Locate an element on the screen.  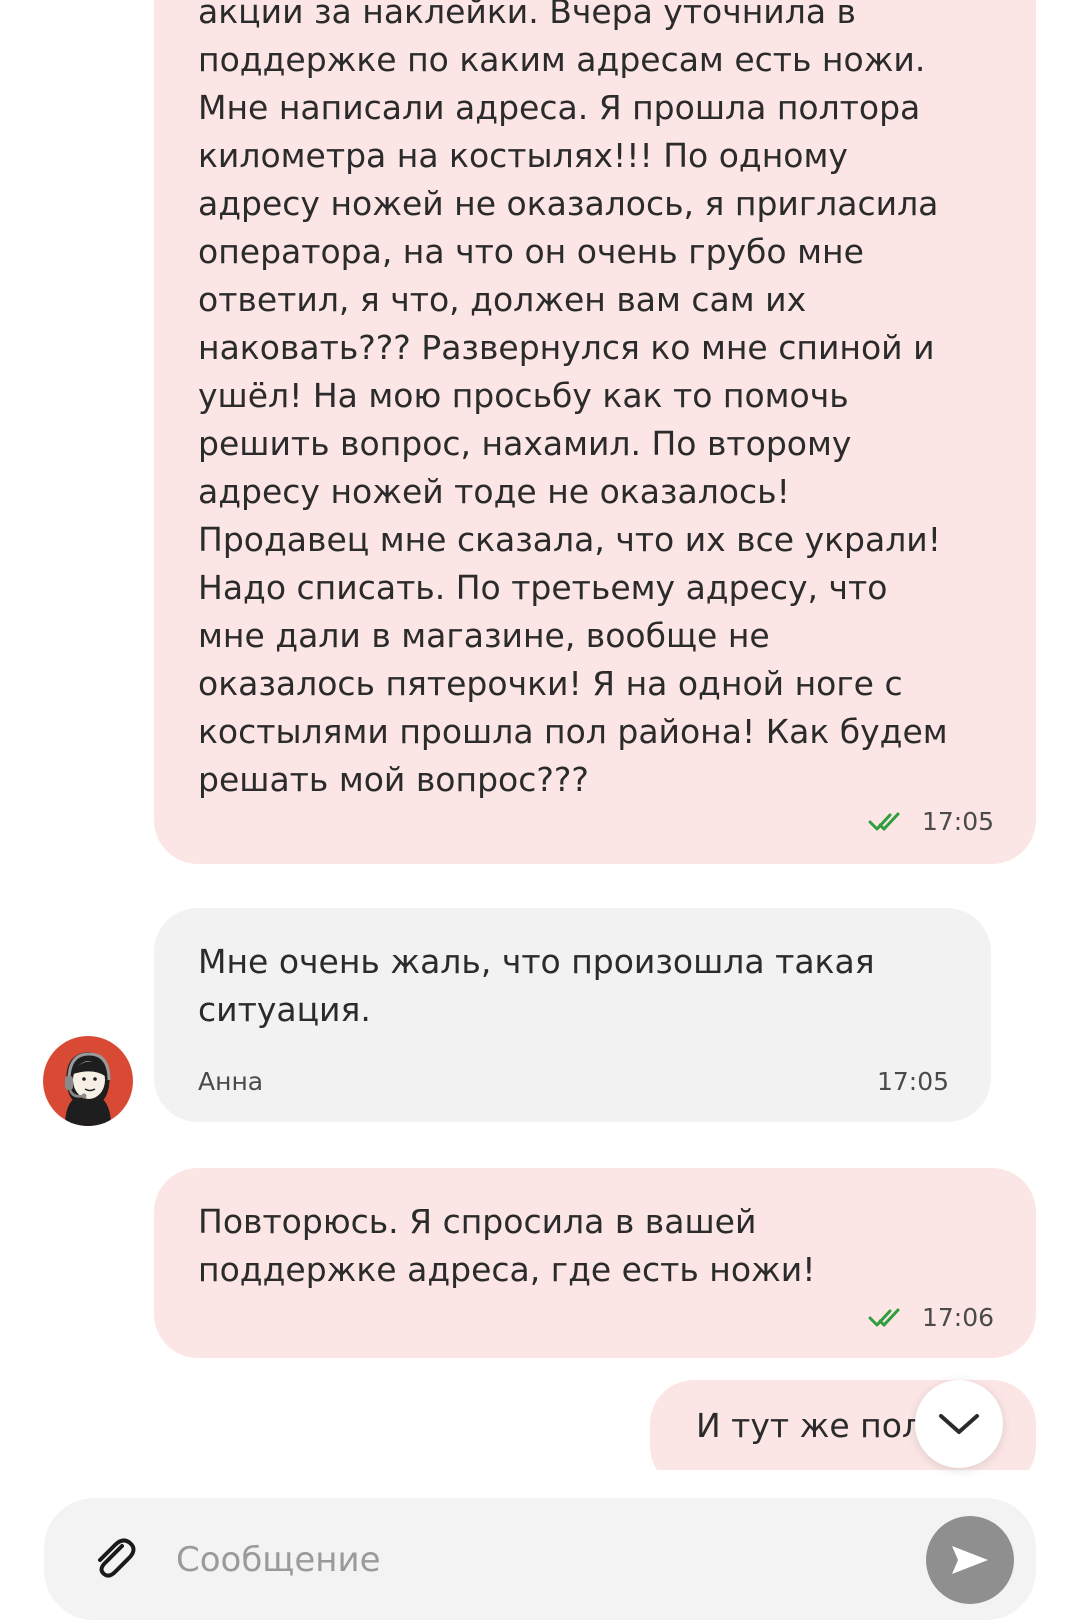
message-composer is located at coordinates (540, 1559).